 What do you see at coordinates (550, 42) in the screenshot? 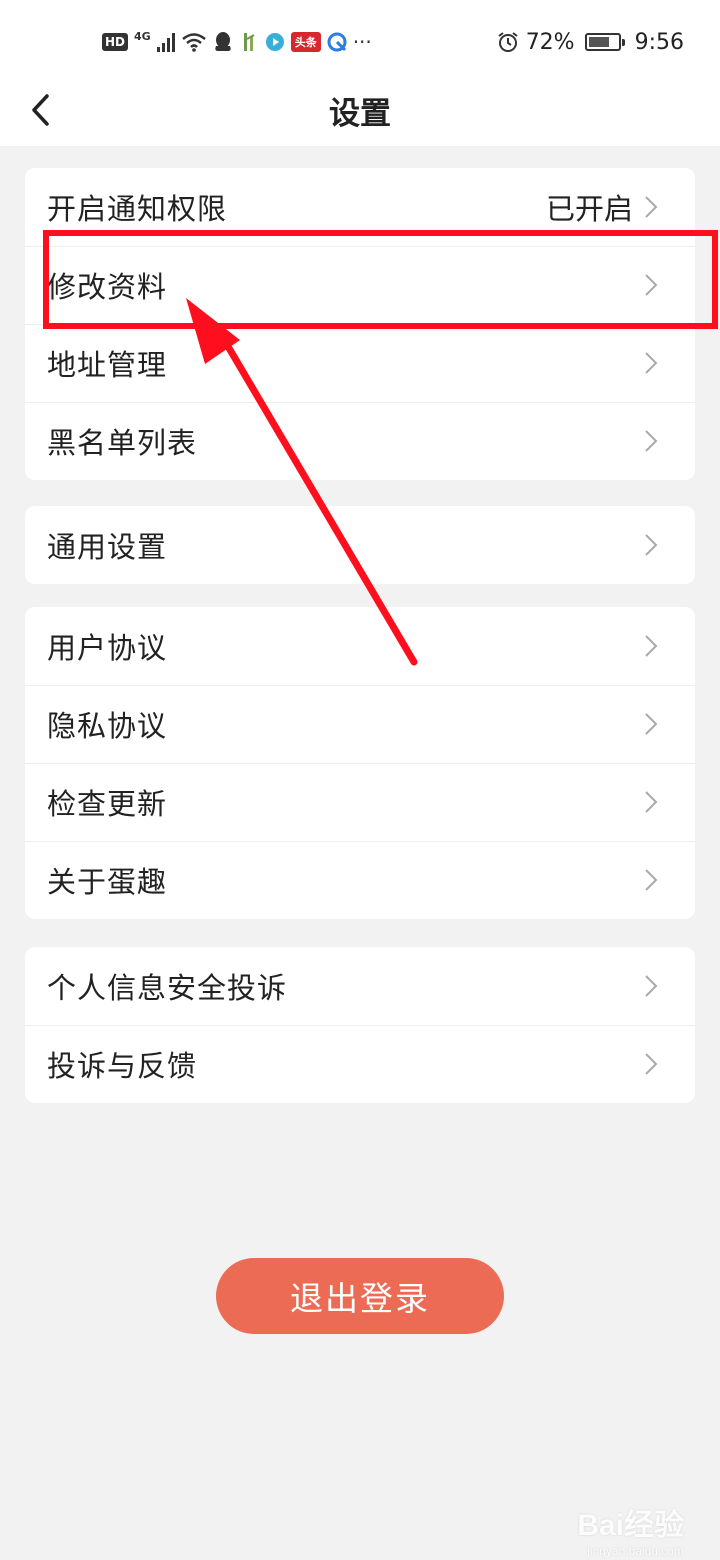
I see `battery-percent: 72%` at bounding box center [550, 42].